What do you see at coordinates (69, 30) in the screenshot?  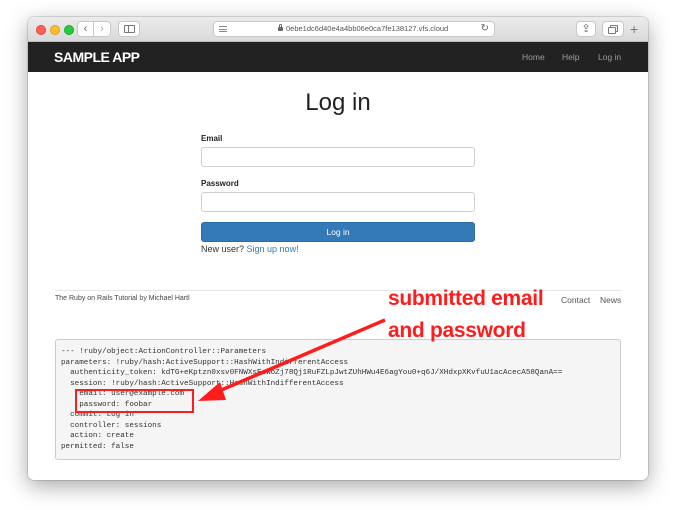 I see `zoom-window-icon` at bounding box center [69, 30].